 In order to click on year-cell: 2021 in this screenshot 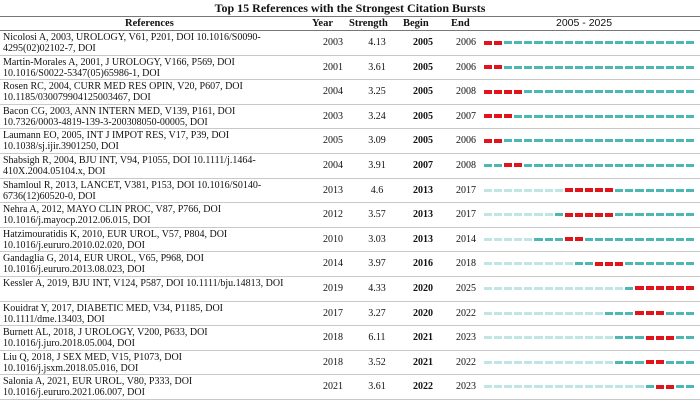, I will do `click(333, 387)`.